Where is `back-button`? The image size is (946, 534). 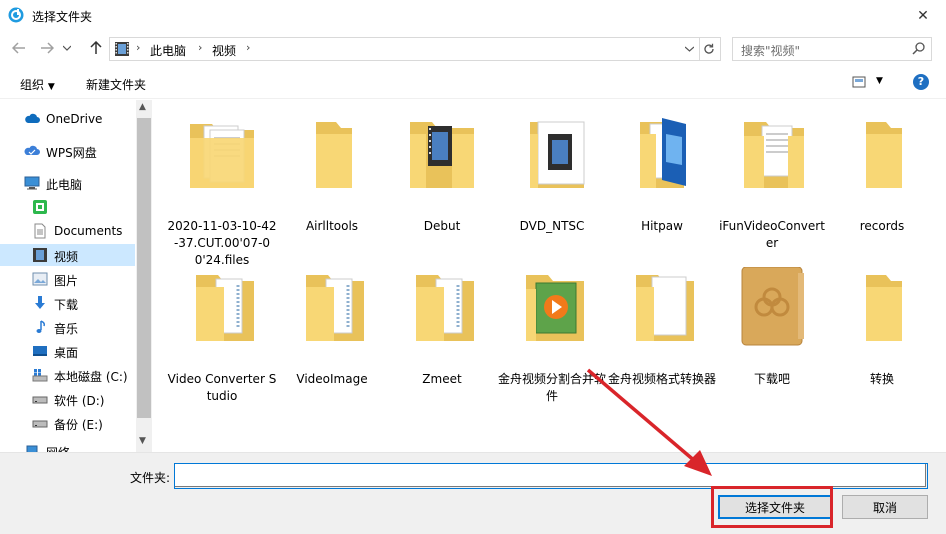
back-button is located at coordinates (19, 48).